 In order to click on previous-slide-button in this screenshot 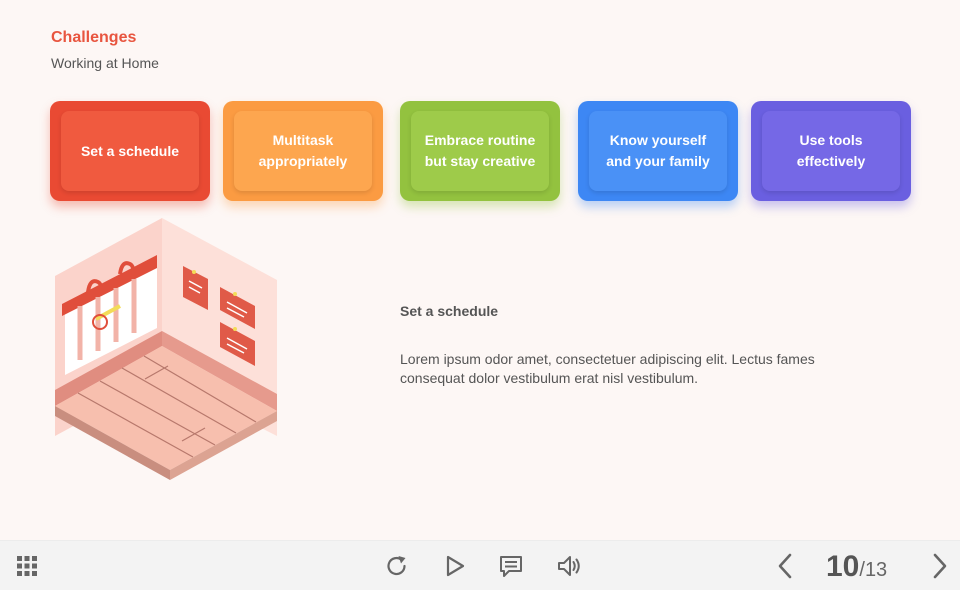, I will do `click(785, 565)`.